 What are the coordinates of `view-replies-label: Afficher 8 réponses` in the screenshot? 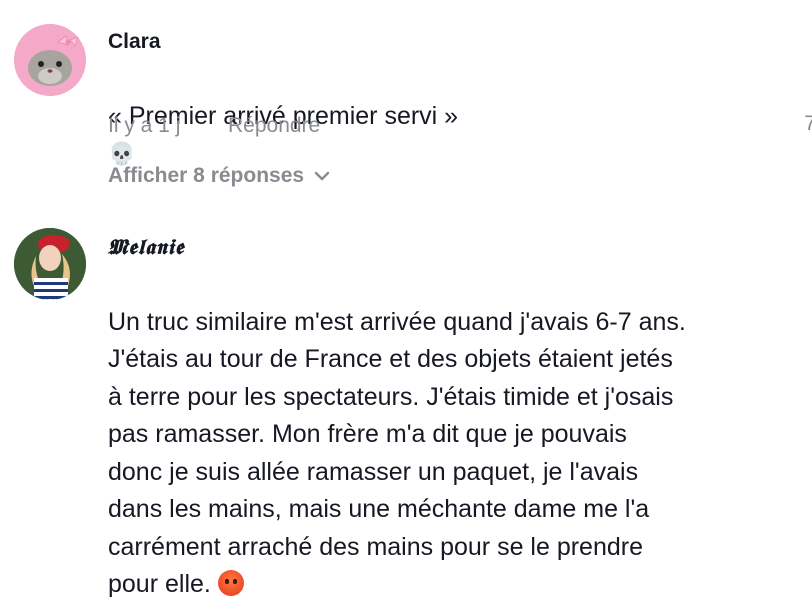 It's located at (206, 175).